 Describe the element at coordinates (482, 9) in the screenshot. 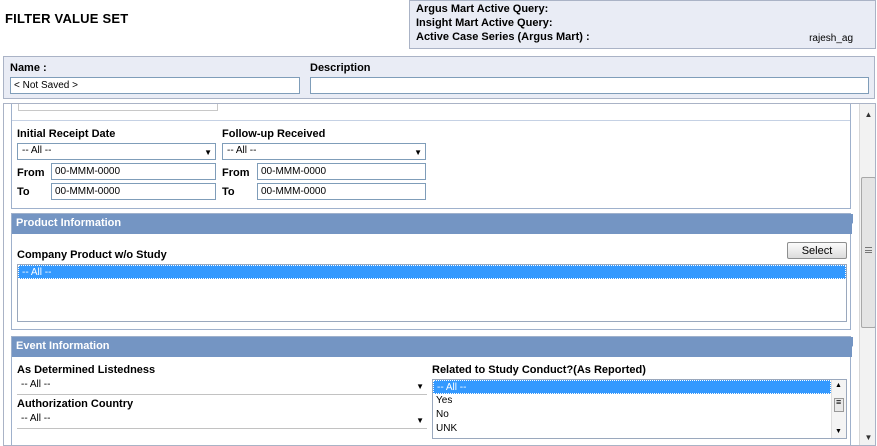

I see `argus-mart-query-label: Argus Mart Active Query:` at that location.